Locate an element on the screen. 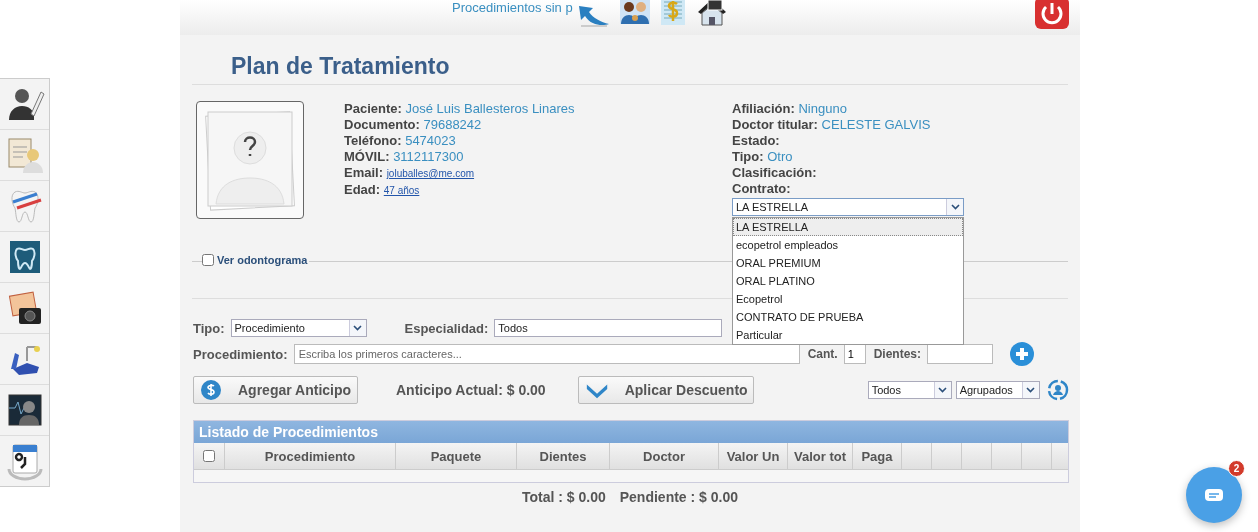 This screenshot has height=532, width=1258. unpaid-procedures-link: Procedimientos sin p is located at coordinates (512, 7).